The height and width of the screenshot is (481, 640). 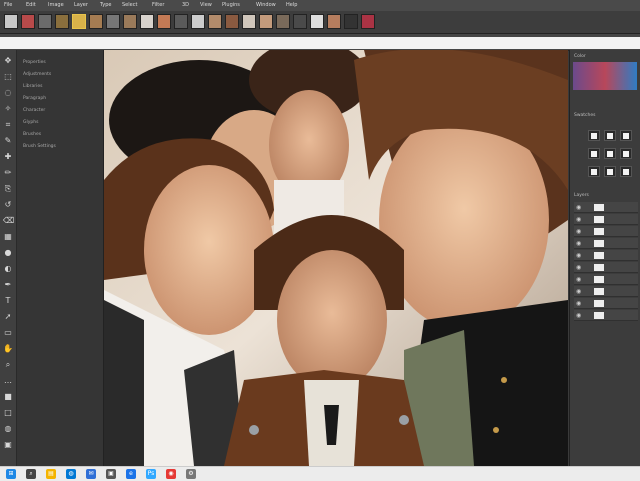 What do you see at coordinates (171, 474) in the screenshot?
I see `chrome-icon: ◉` at bounding box center [171, 474].